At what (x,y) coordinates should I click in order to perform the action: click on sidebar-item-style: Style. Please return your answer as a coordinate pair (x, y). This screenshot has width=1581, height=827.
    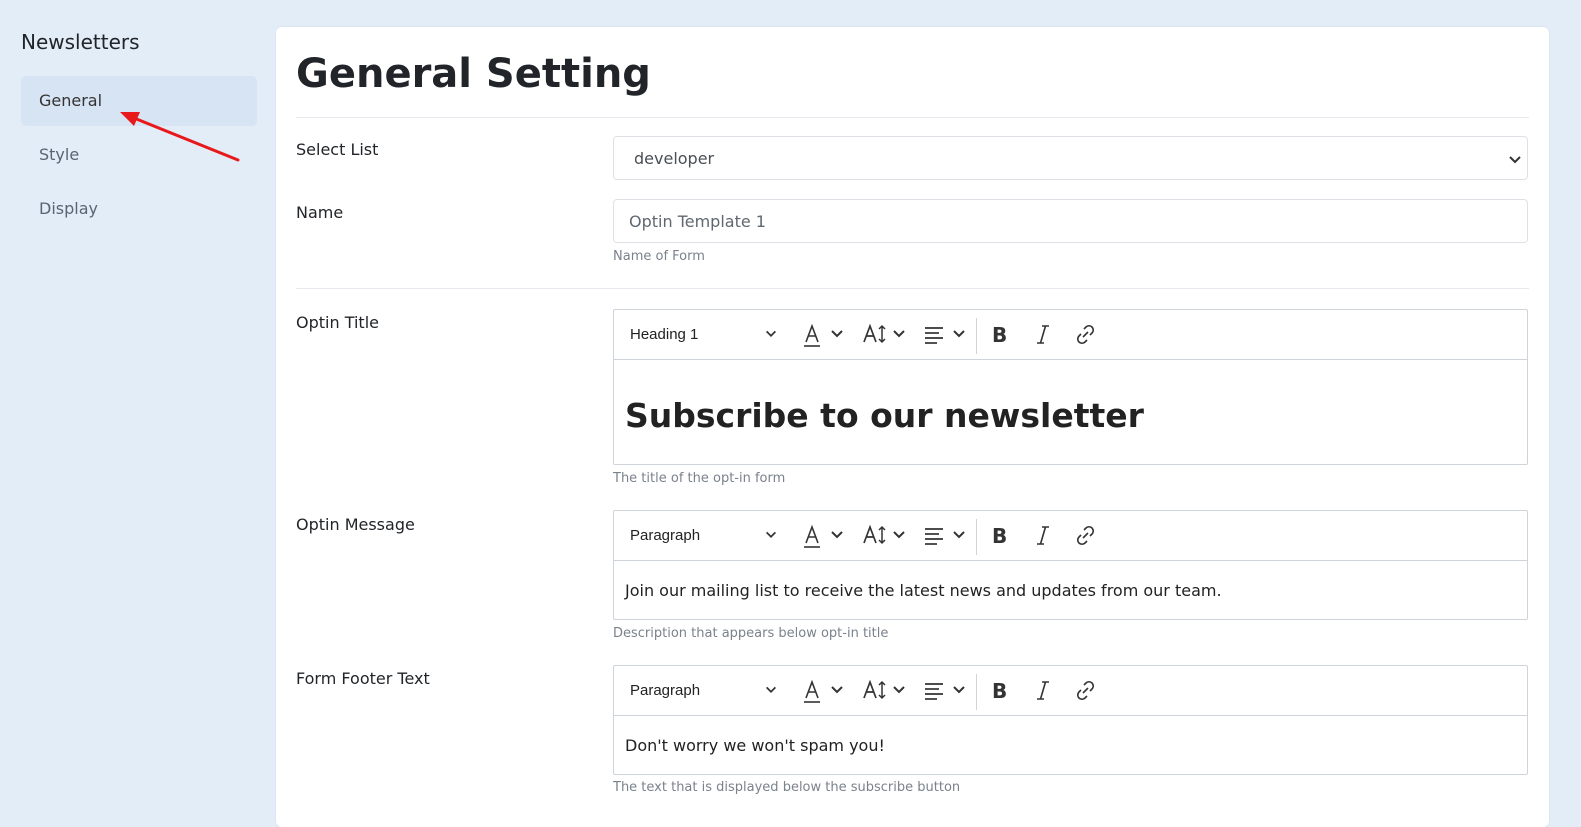
    Looking at the image, I should click on (139, 155).